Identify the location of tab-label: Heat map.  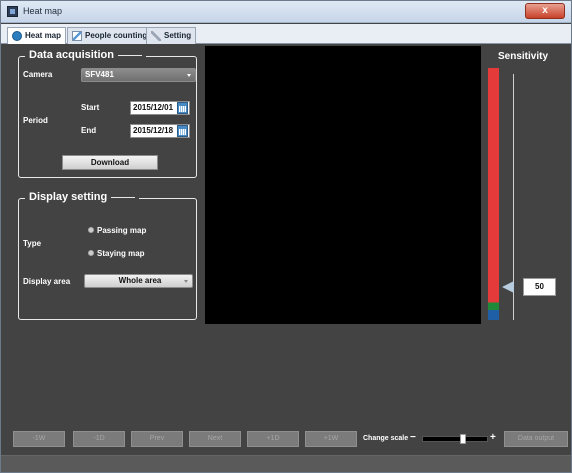
(43, 35).